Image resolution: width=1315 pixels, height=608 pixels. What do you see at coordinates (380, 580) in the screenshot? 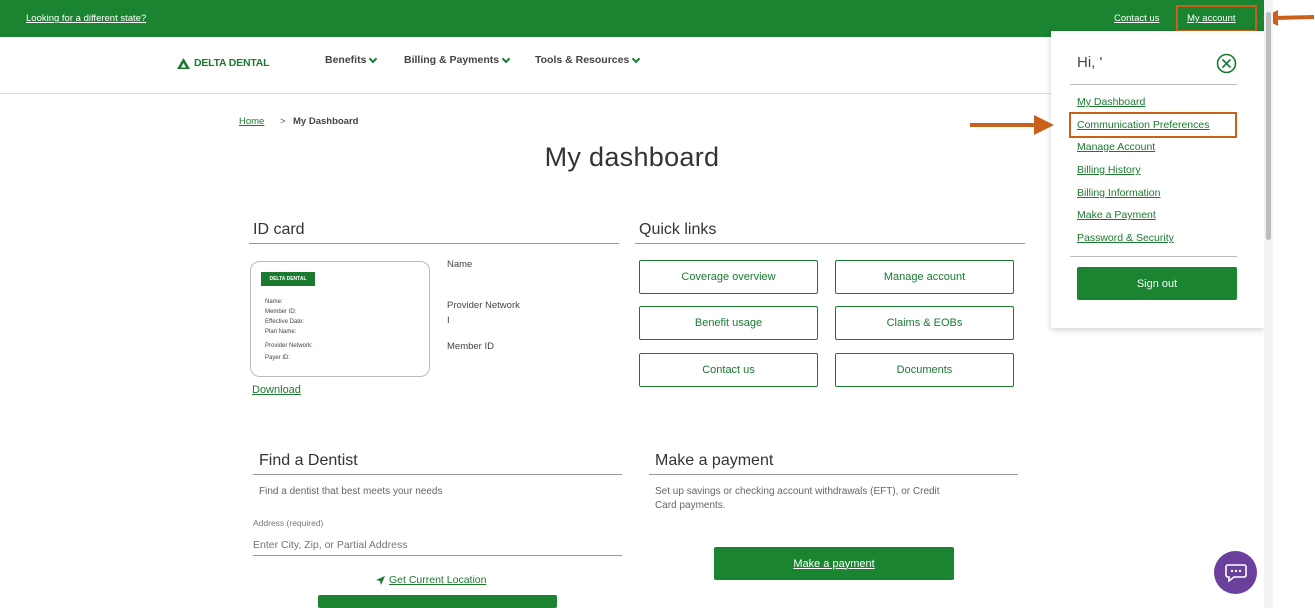
I see `location-arrow-icon` at bounding box center [380, 580].